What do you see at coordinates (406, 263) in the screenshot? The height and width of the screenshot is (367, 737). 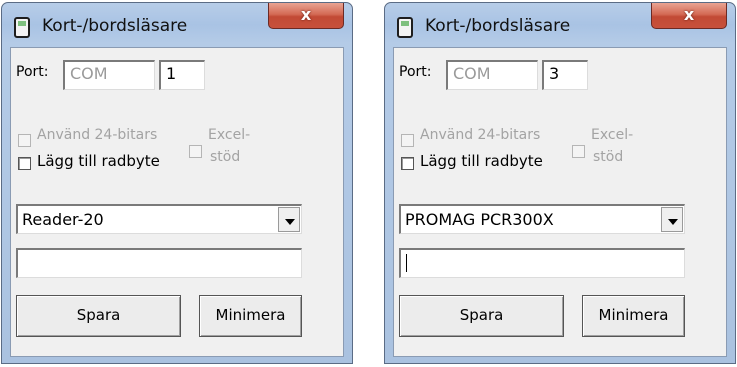 I see `text-caret` at bounding box center [406, 263].